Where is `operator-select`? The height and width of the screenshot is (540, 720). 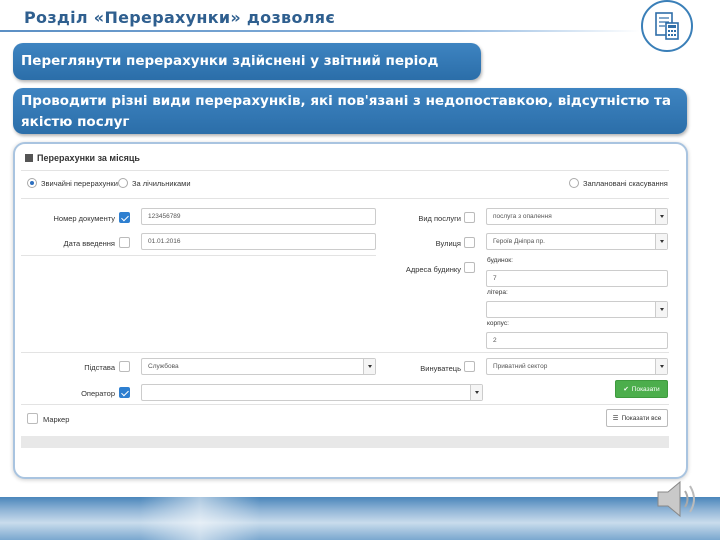
operator-select is located at coordinates (312, 392).